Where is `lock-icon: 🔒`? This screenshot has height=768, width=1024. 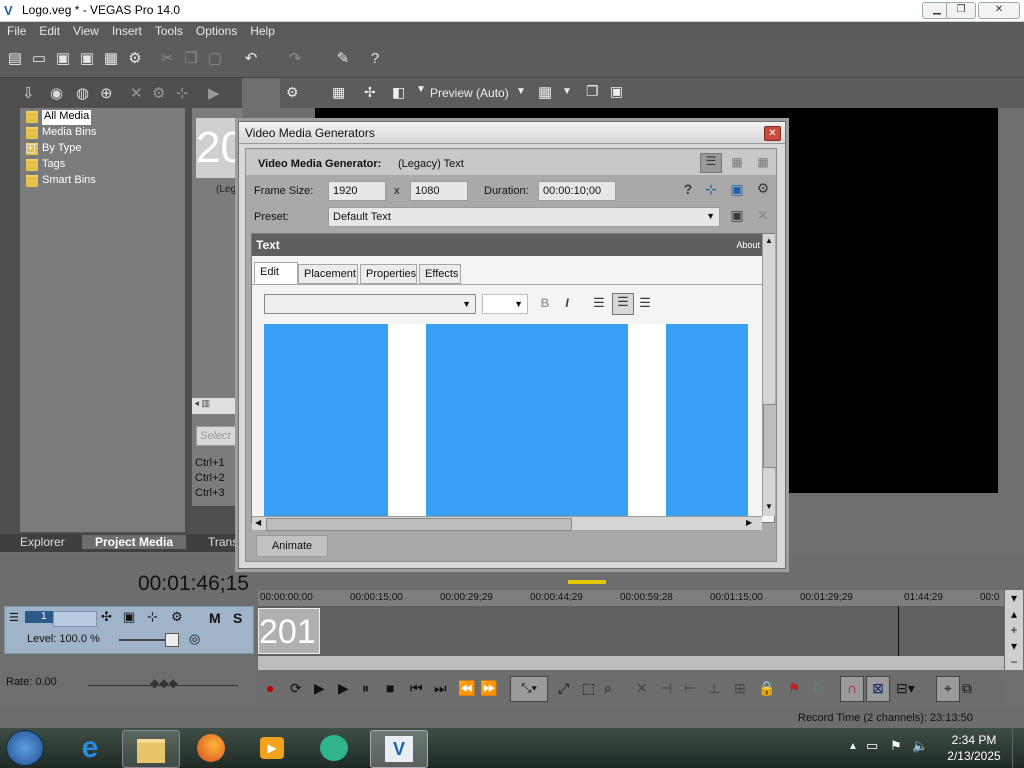
lock-icon: 🔒 is located at coordinates (766, 688).